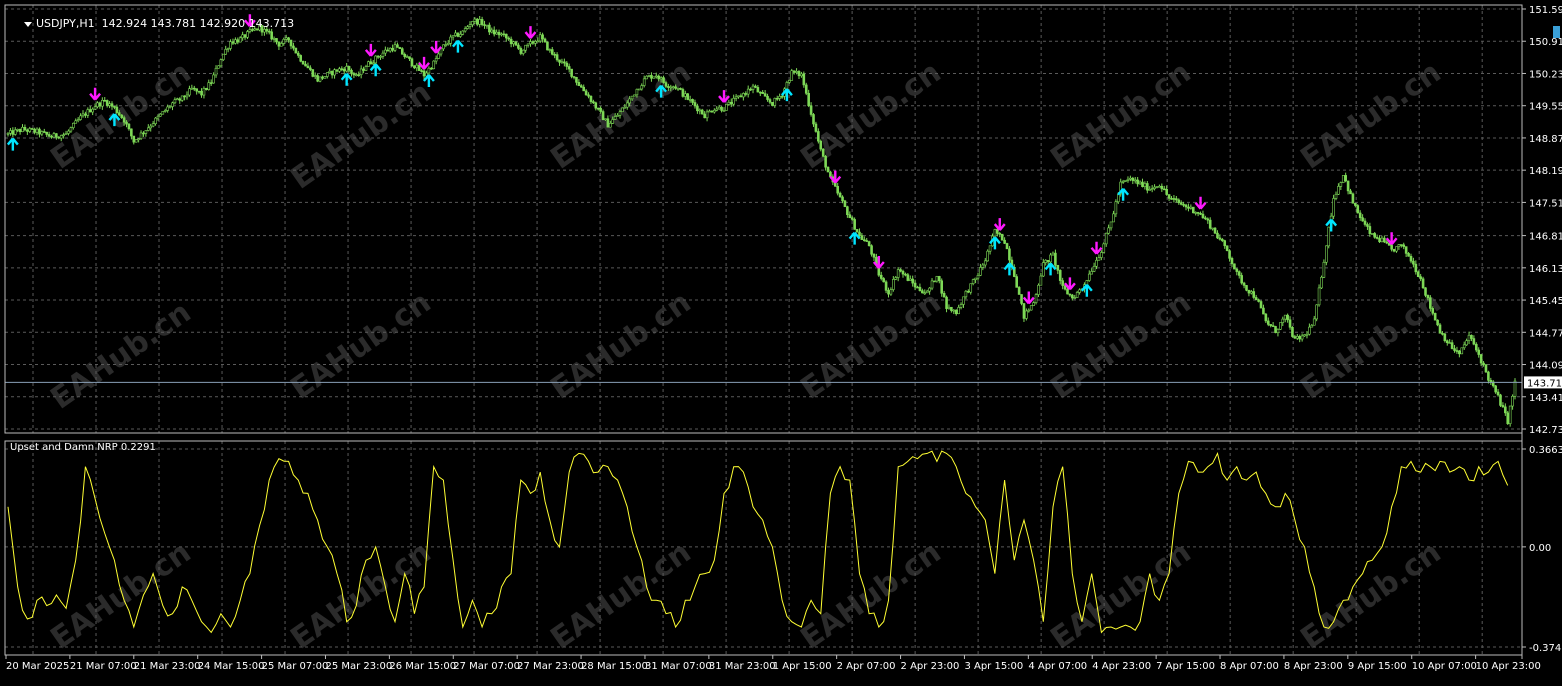 The width and height of the screenshot is (1562, 686). Describe the element at coordinates (1545, 107) in the screenshot. I see `price-axis-label: 149.550` at that location.